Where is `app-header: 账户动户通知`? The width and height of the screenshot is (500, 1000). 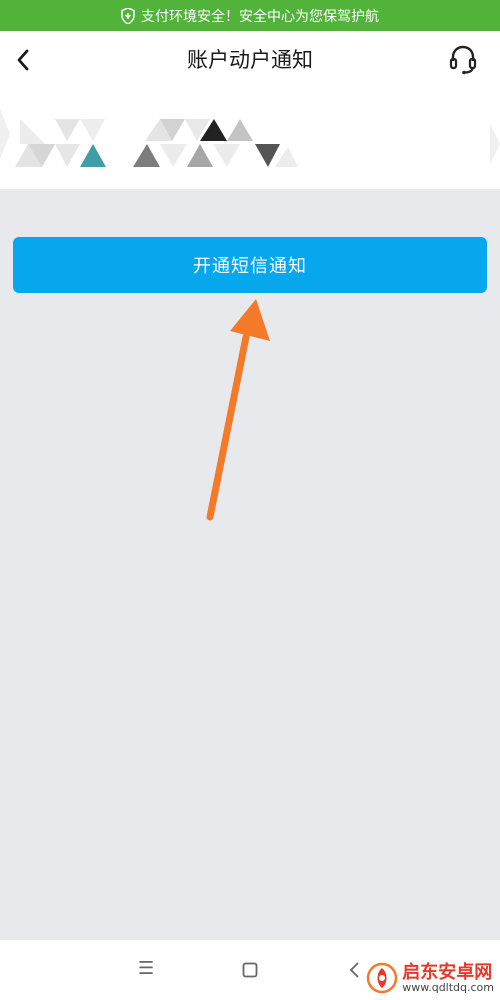 app-header: 账户动户通知 is located at coordinates (250, 60).